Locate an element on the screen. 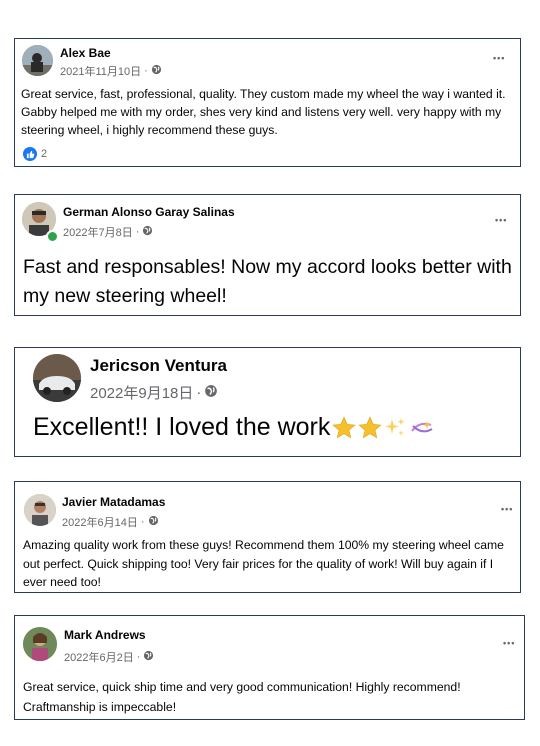 The width and height of the screenshot is (540, 746). post-meta: 2022年6月14日 · is located at coordinates (110, 522).